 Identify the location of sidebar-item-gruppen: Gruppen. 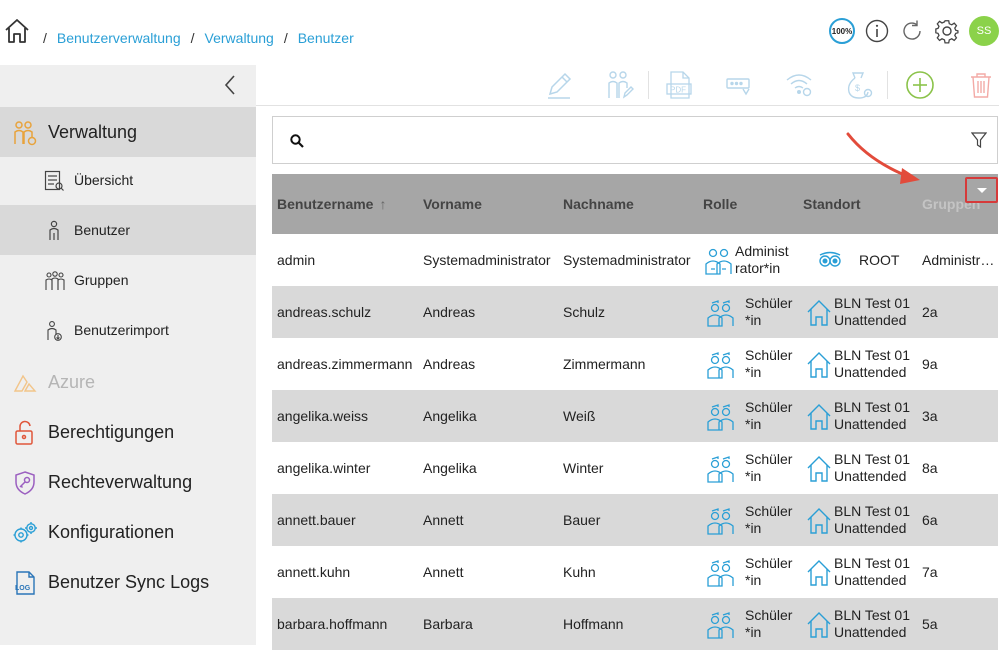
(128, 280).